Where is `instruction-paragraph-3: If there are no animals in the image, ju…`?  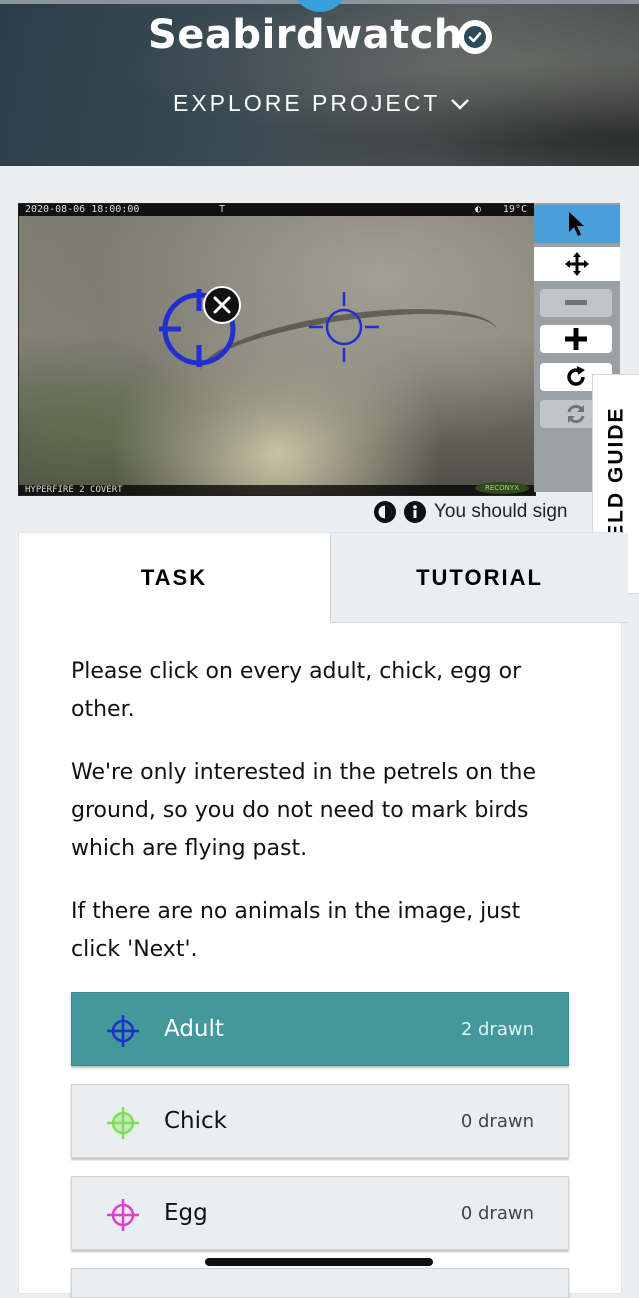
instruction-paragraph-3: If there are no animals in the image, ju… is located at coordinates (296, 930).